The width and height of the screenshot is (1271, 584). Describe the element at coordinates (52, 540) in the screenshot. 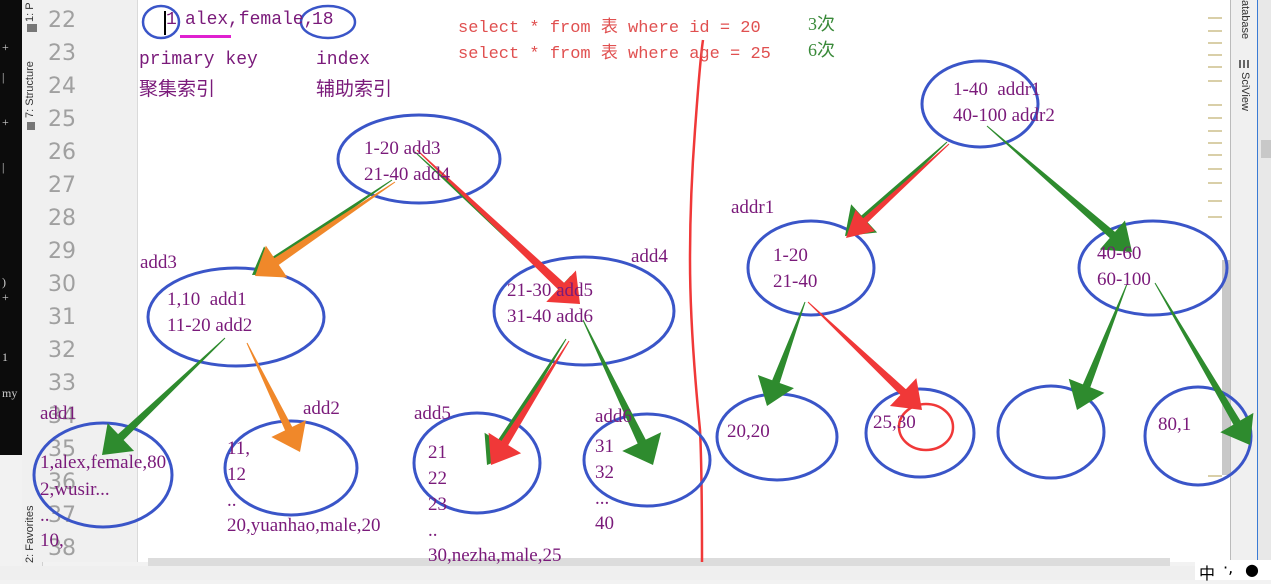

I see `add1-row: 10,` at that location.